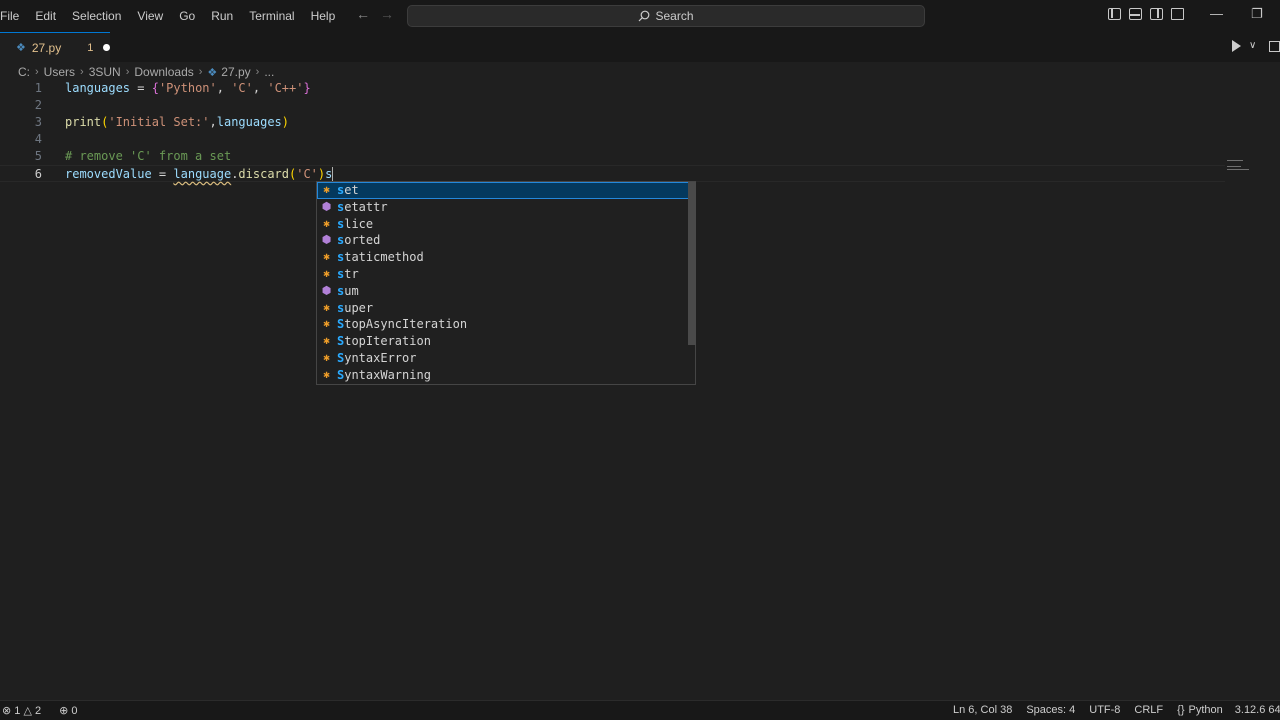 The height and width of the screenshot is (720, 1280). I want to click on window-controls: — ❐, so click(1236, 14).